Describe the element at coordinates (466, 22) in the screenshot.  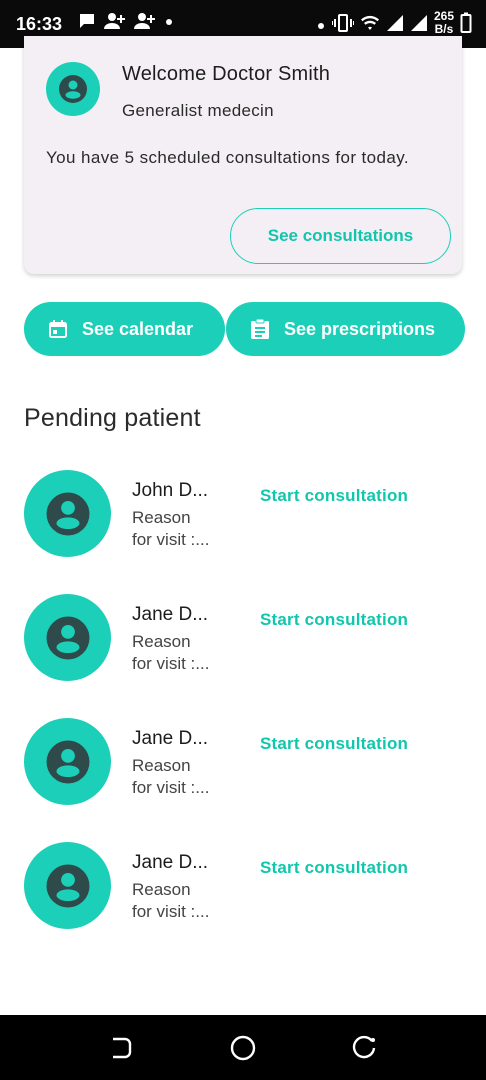
I see `battery-icon` at that location.